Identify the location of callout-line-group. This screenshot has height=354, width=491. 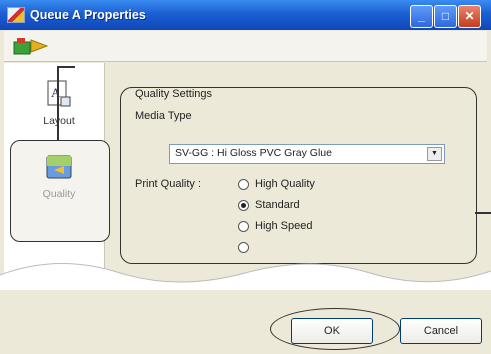
(483, 213).